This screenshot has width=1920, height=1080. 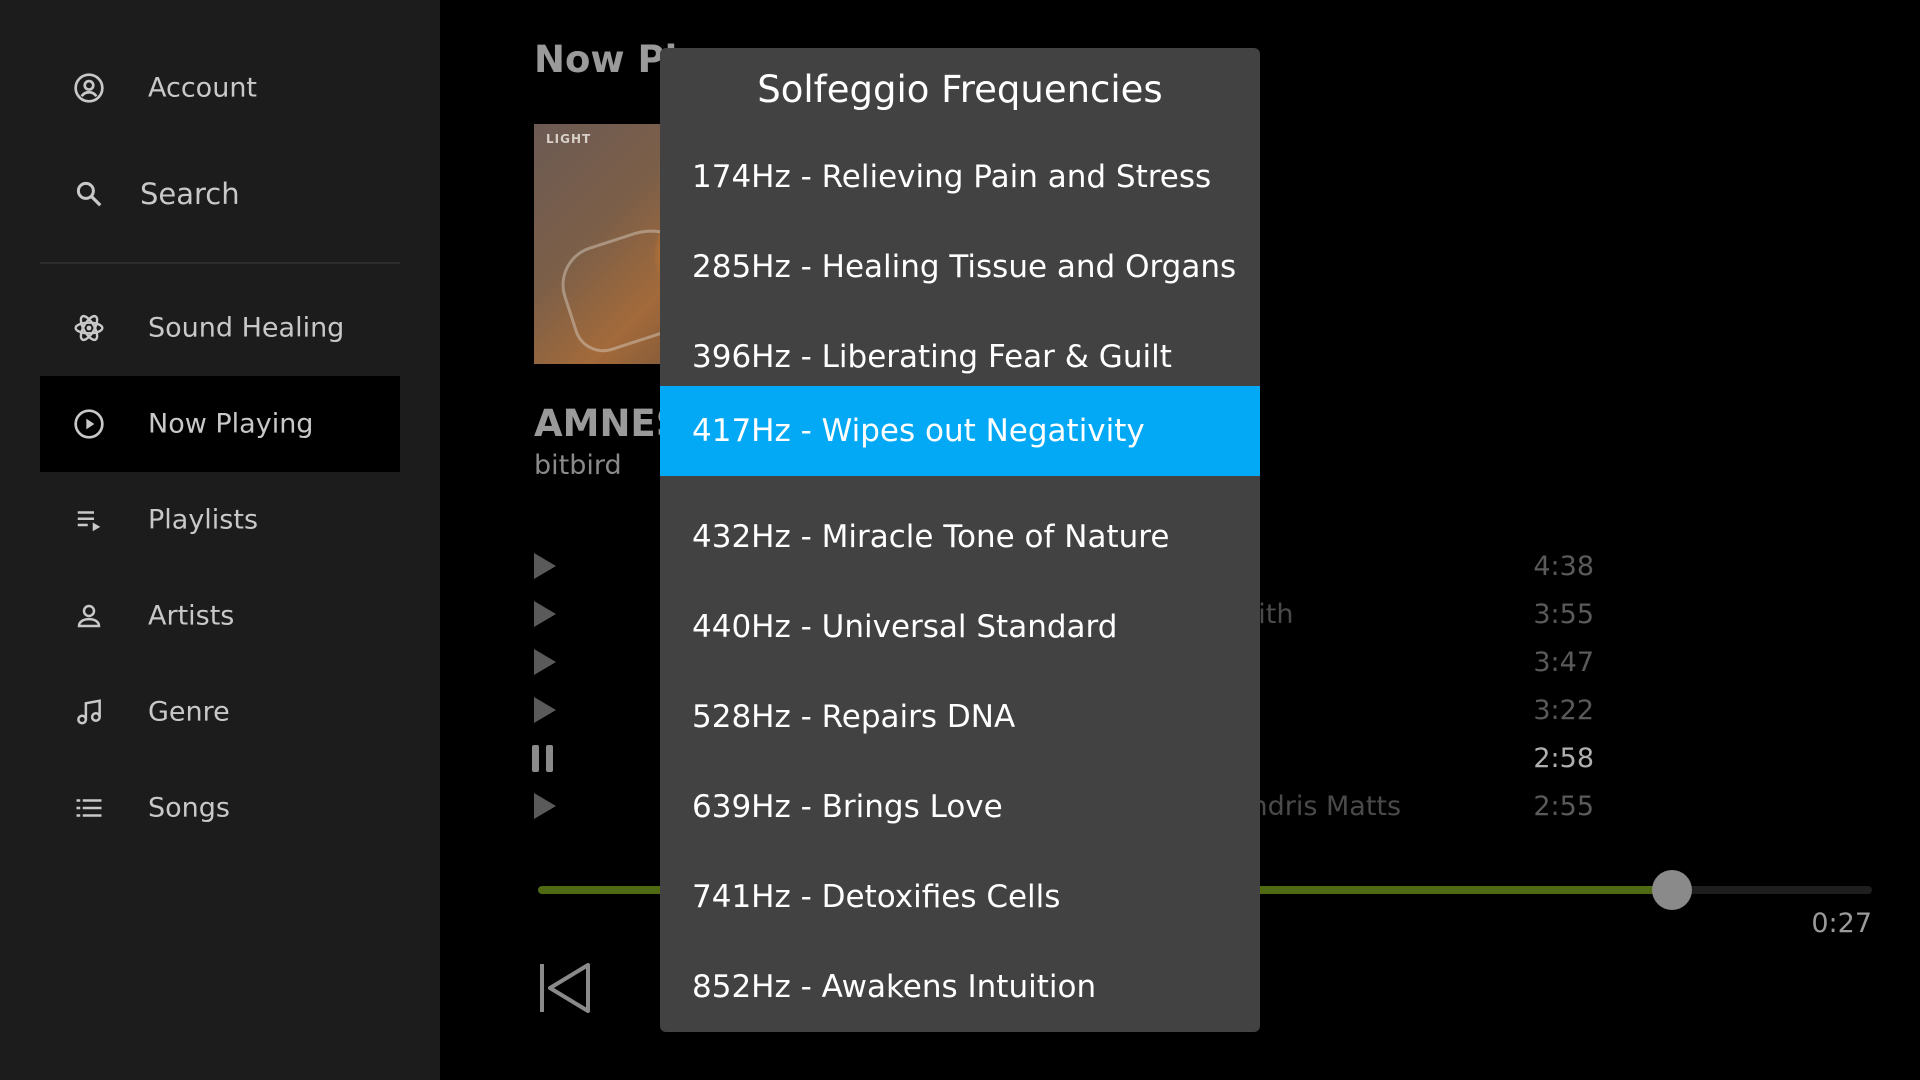 What do you see at coordinates (89, 328) in the screenshot?
I see `atom-icon` at bounding box center [89, 328].